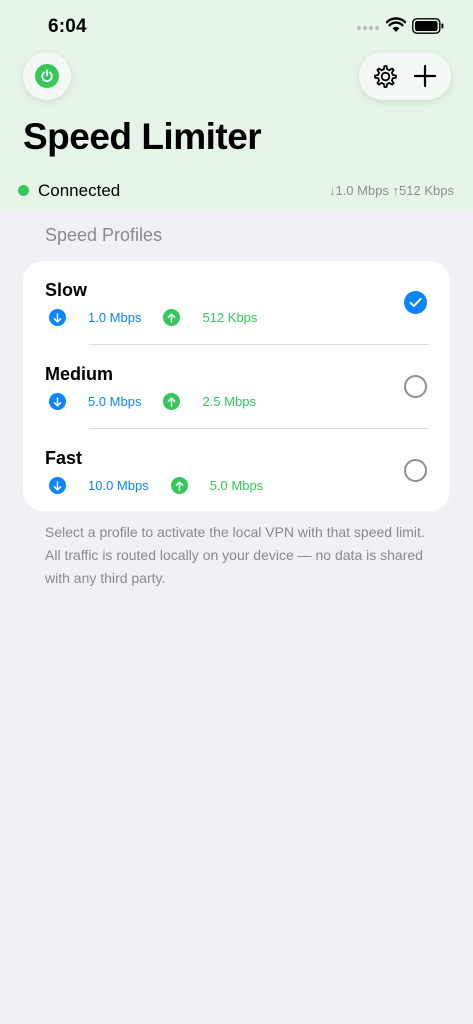 The image size is (473, 1024). What do you see at coordinates (118, 485) in the screenshot?
I see `download-speed: 10.0 Mbps` at bounding box center [118, 485].